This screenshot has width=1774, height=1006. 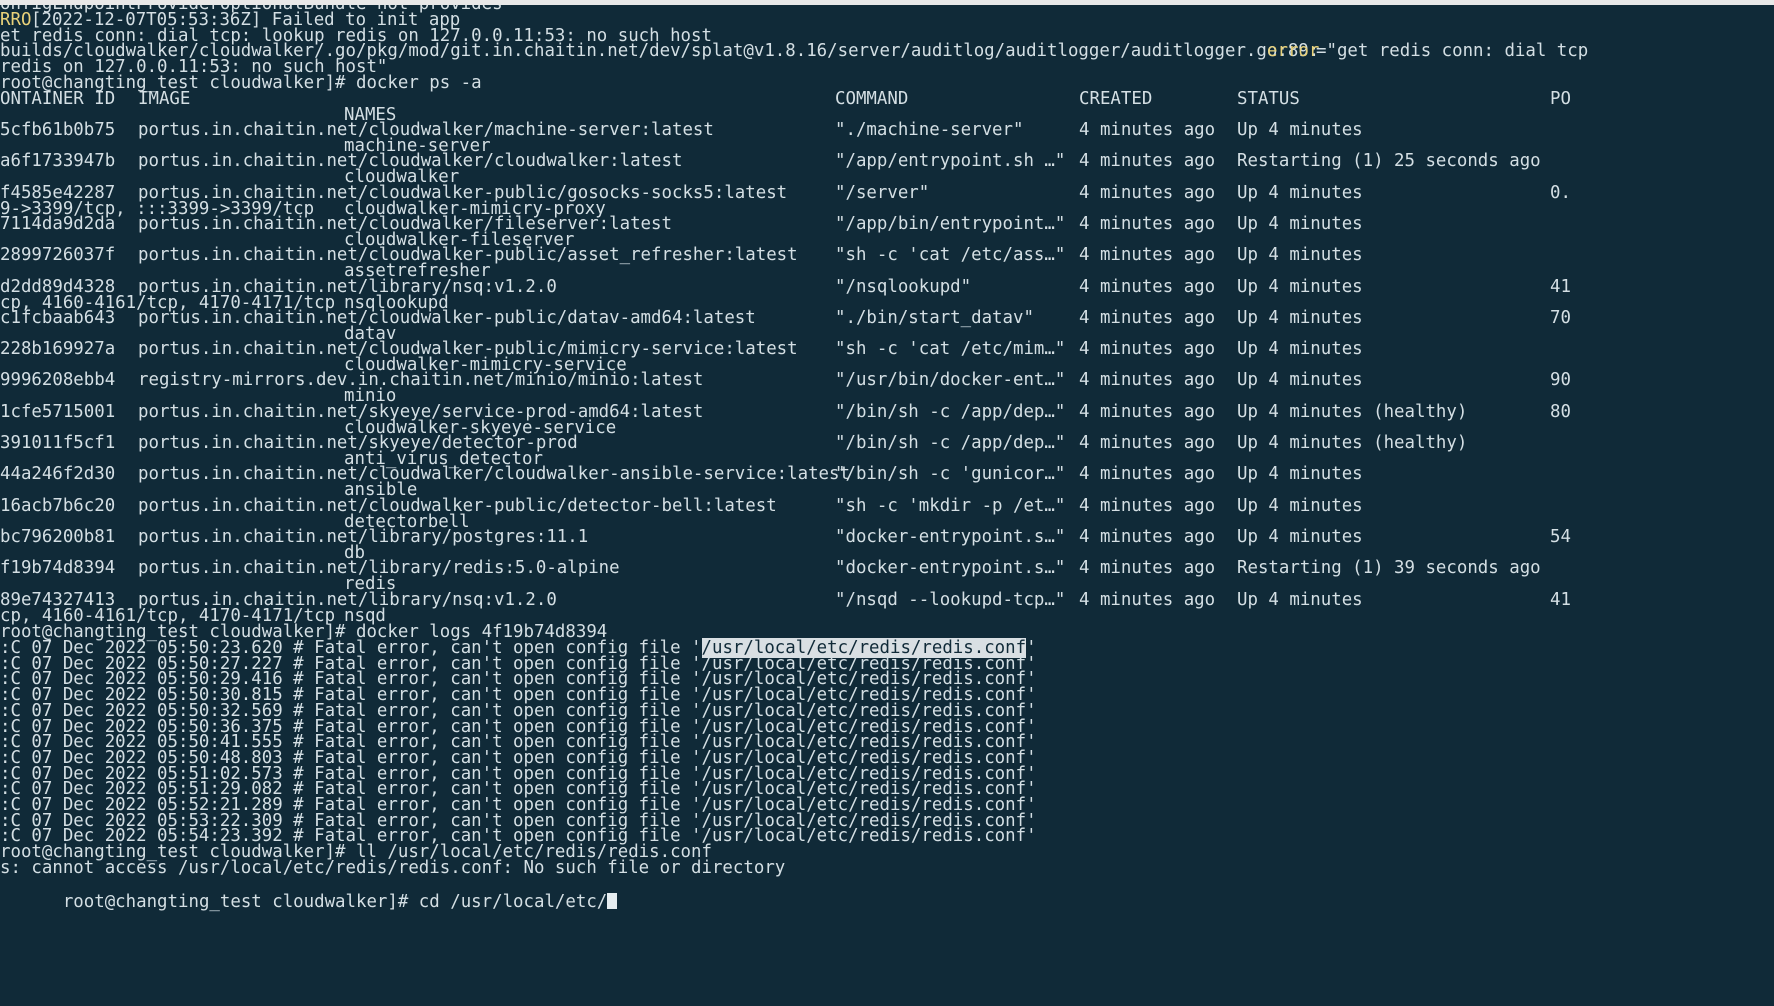 I want to click on container-command: "/server", so click(x=882, y=193).